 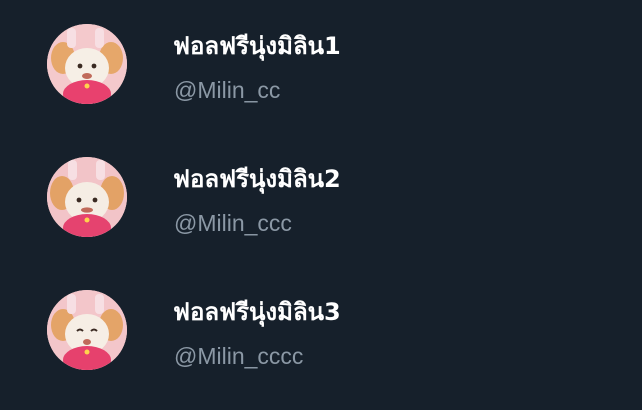 What do you see at coordinates (257, 46) in the screenshot?
I see `display-name: ฟอลฟรีนุ่งมิลิน1` at bounding box center [257, 46].